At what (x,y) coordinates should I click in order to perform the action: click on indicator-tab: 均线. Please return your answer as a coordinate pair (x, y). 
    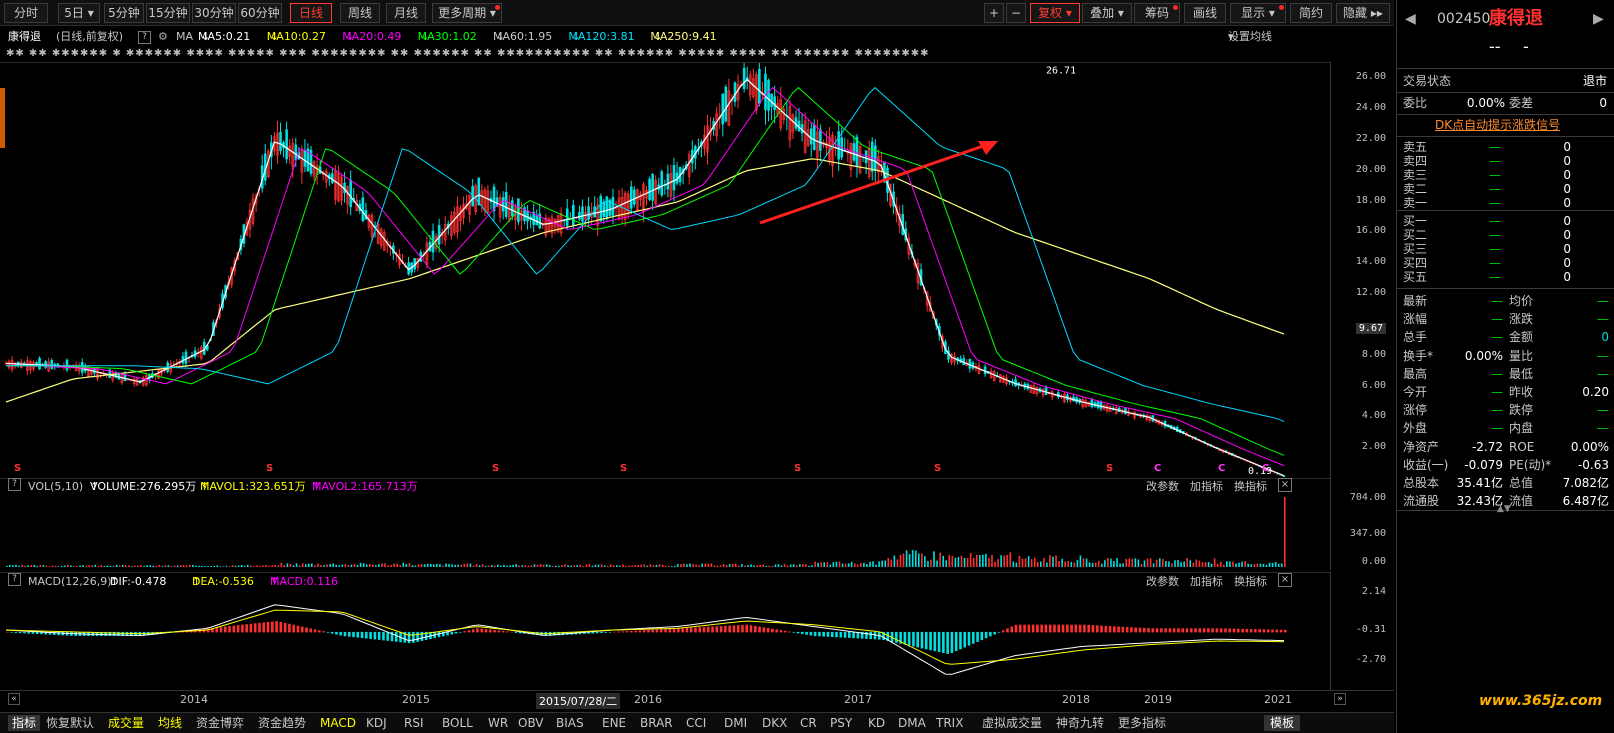
    Looking at the image, I should click on (170, 723).